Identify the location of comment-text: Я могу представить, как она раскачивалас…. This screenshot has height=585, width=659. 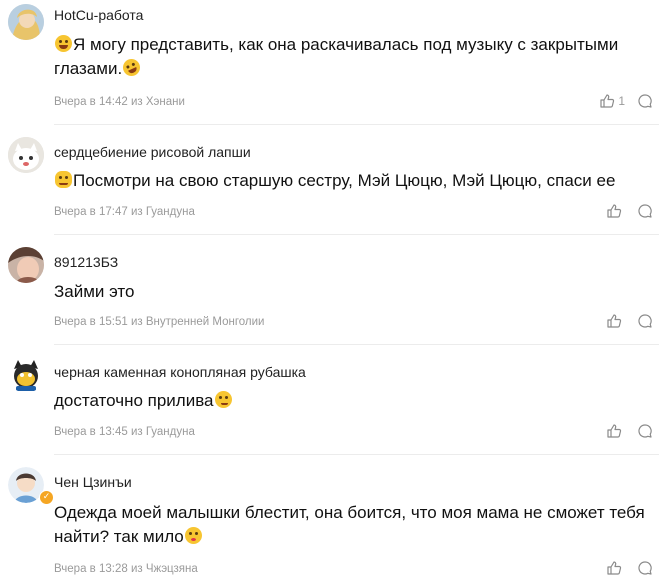
(354, 57).